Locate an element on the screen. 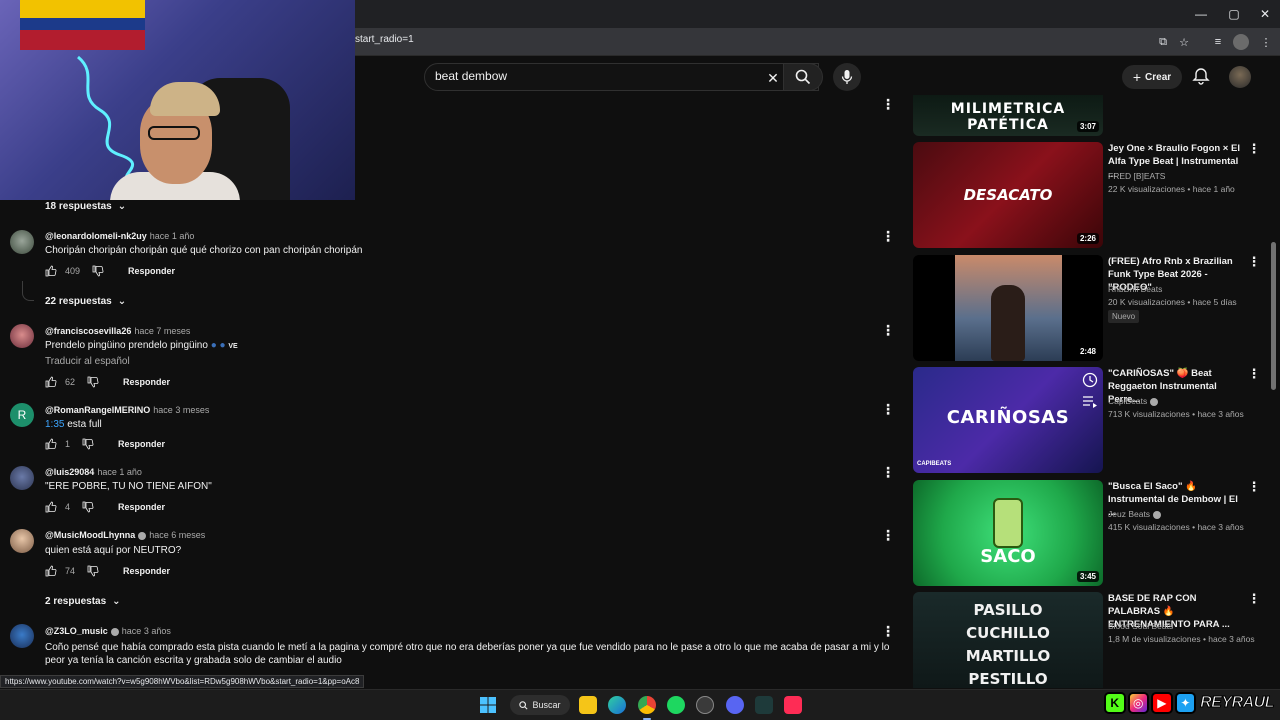 Image resolution: width=1280 pixels, height=720 pixels. taskbar-search: Buscar is located at coordinates (540, 705).